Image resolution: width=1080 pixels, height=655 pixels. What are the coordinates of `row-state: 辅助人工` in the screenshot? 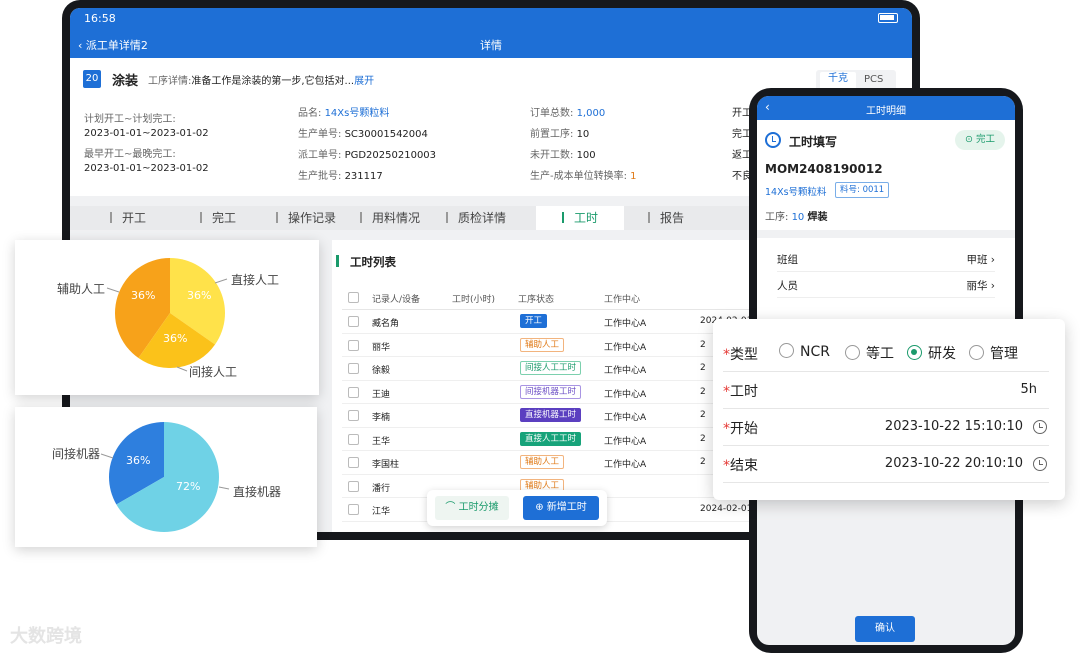 It's located at (542, 462).